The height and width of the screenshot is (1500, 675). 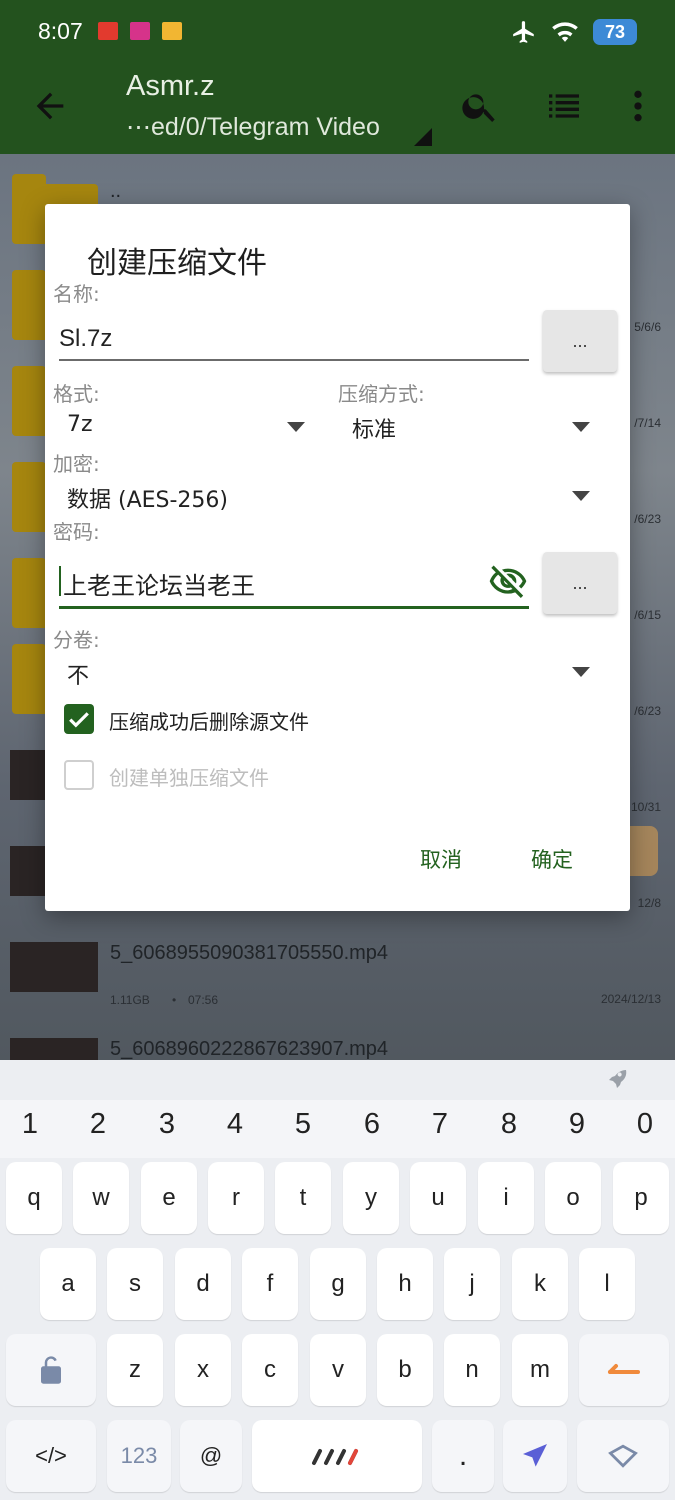 What do you see at coordinates (85, 339) in the screenshot?
I see `archive-name-input: Sl.7z` at bounding box center [85, 339].